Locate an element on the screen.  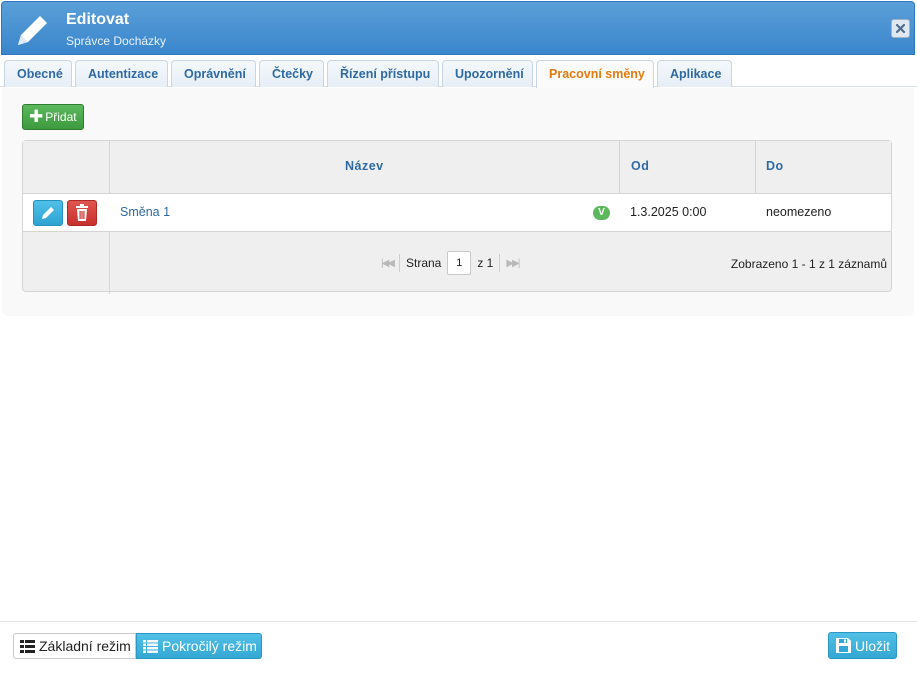
column-header-nazev: Název is located at coordinates (364, 166).